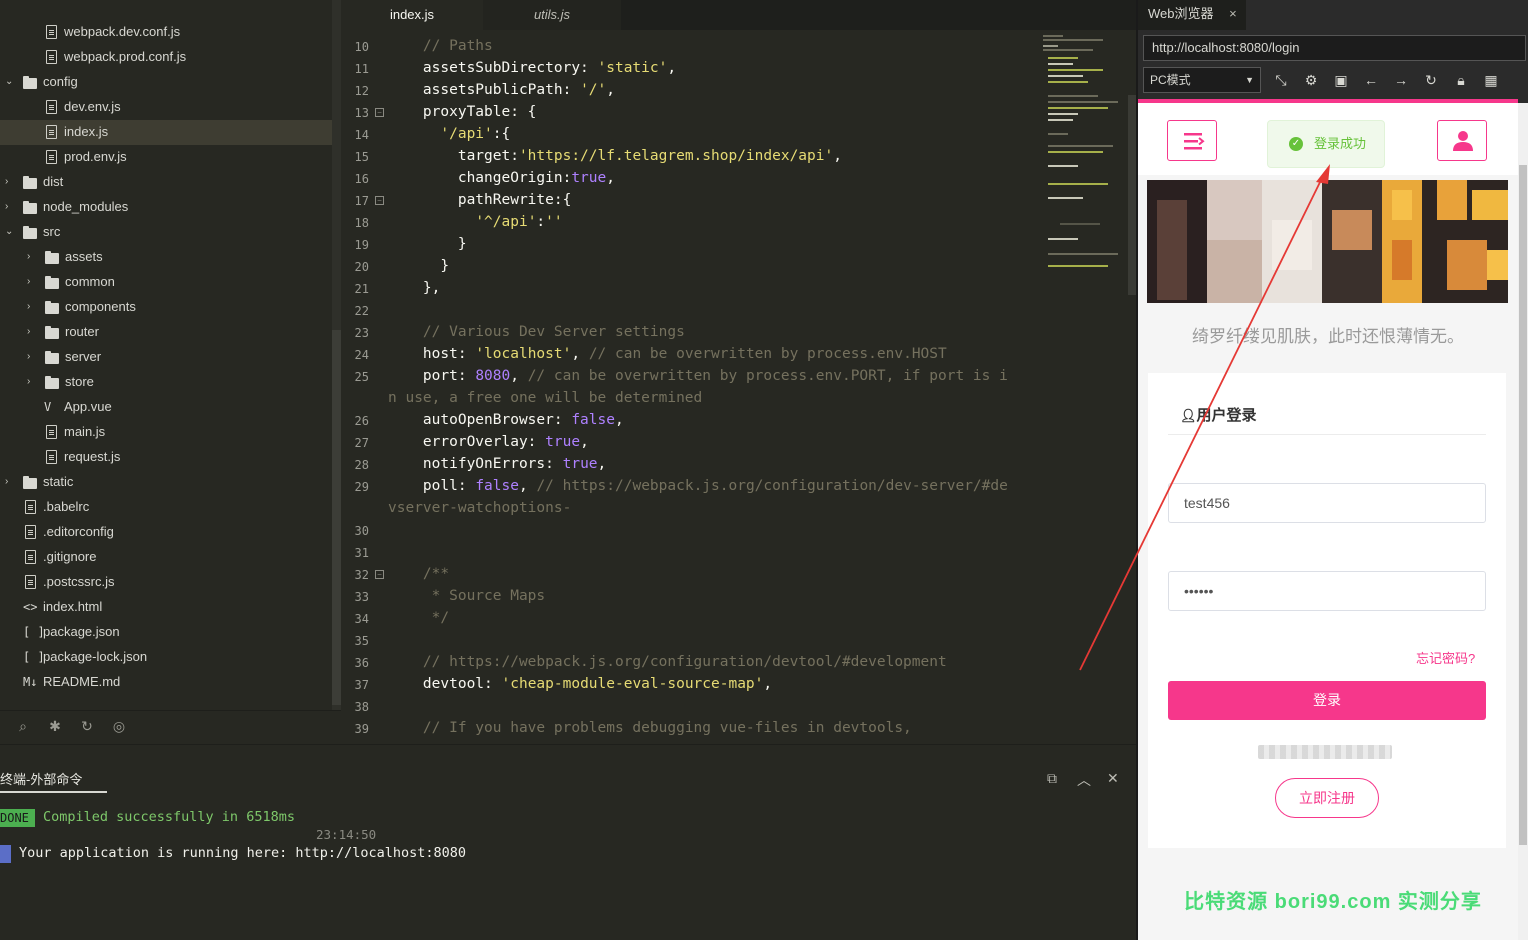 The height and width of the screenshot is (940, 1528). I want to click on login-button: 登录, so click(1327, 700).